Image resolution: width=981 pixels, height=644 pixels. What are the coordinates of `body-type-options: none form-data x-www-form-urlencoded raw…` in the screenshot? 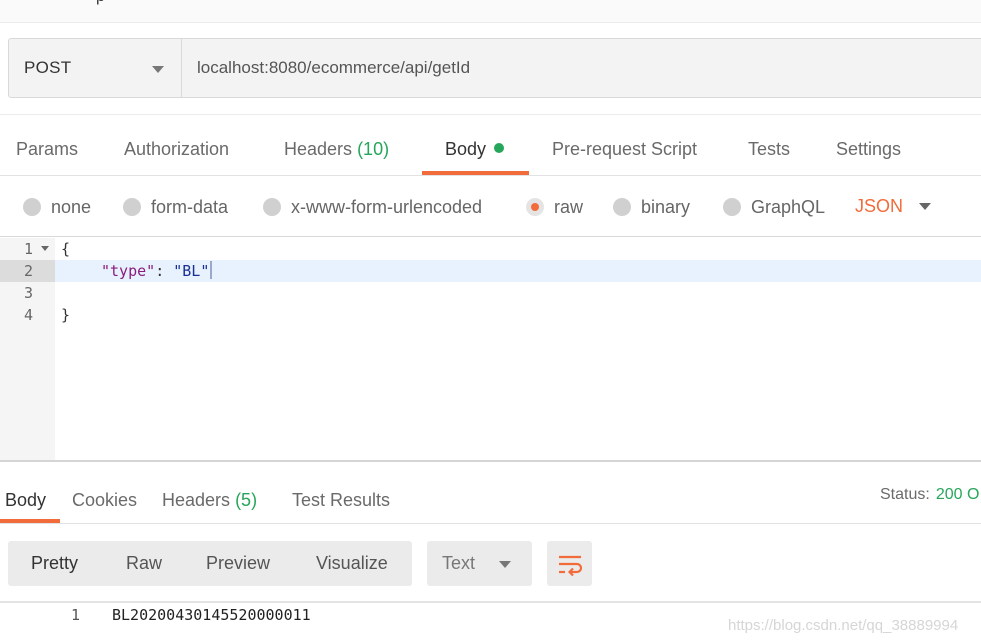 It's located at (490, 206).